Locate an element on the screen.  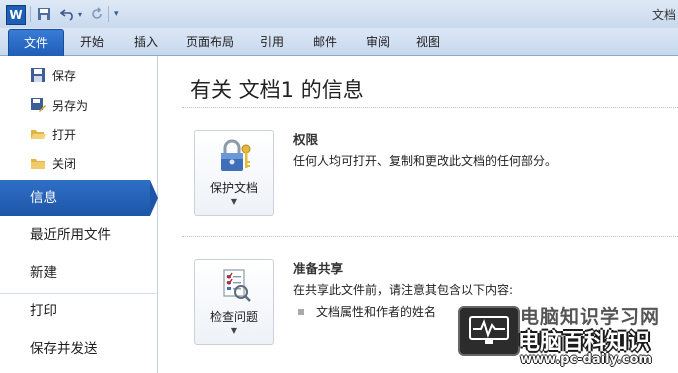
word-app-icon: W is located at coordinates (16, 15).